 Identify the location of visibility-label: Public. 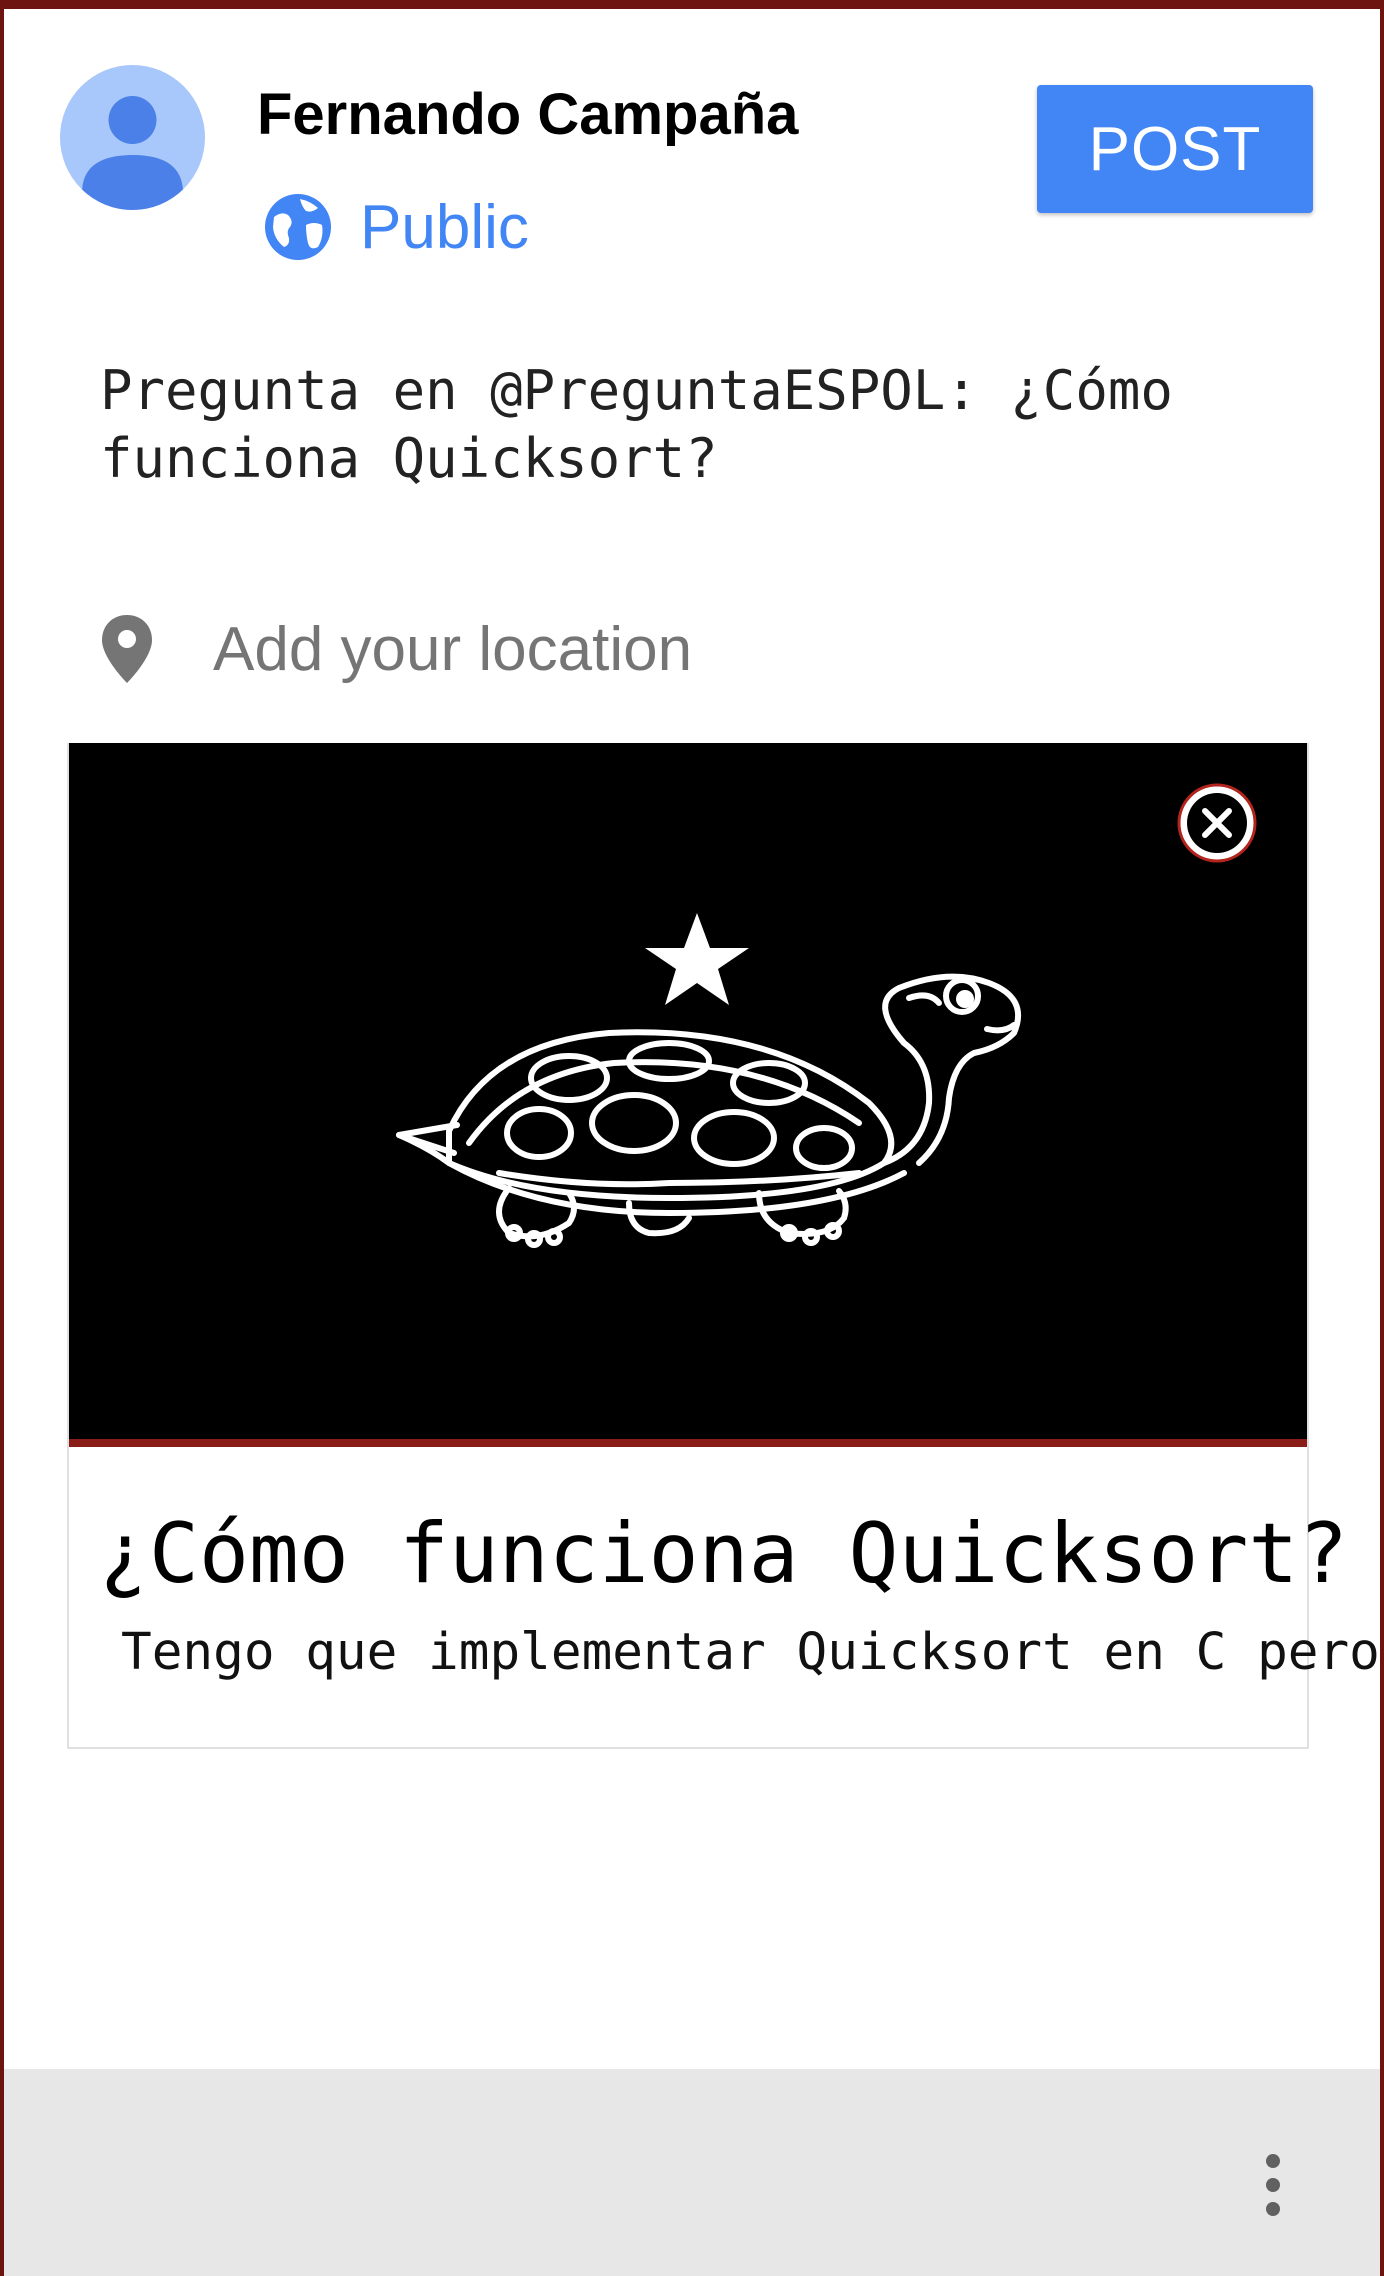
(444, 227).